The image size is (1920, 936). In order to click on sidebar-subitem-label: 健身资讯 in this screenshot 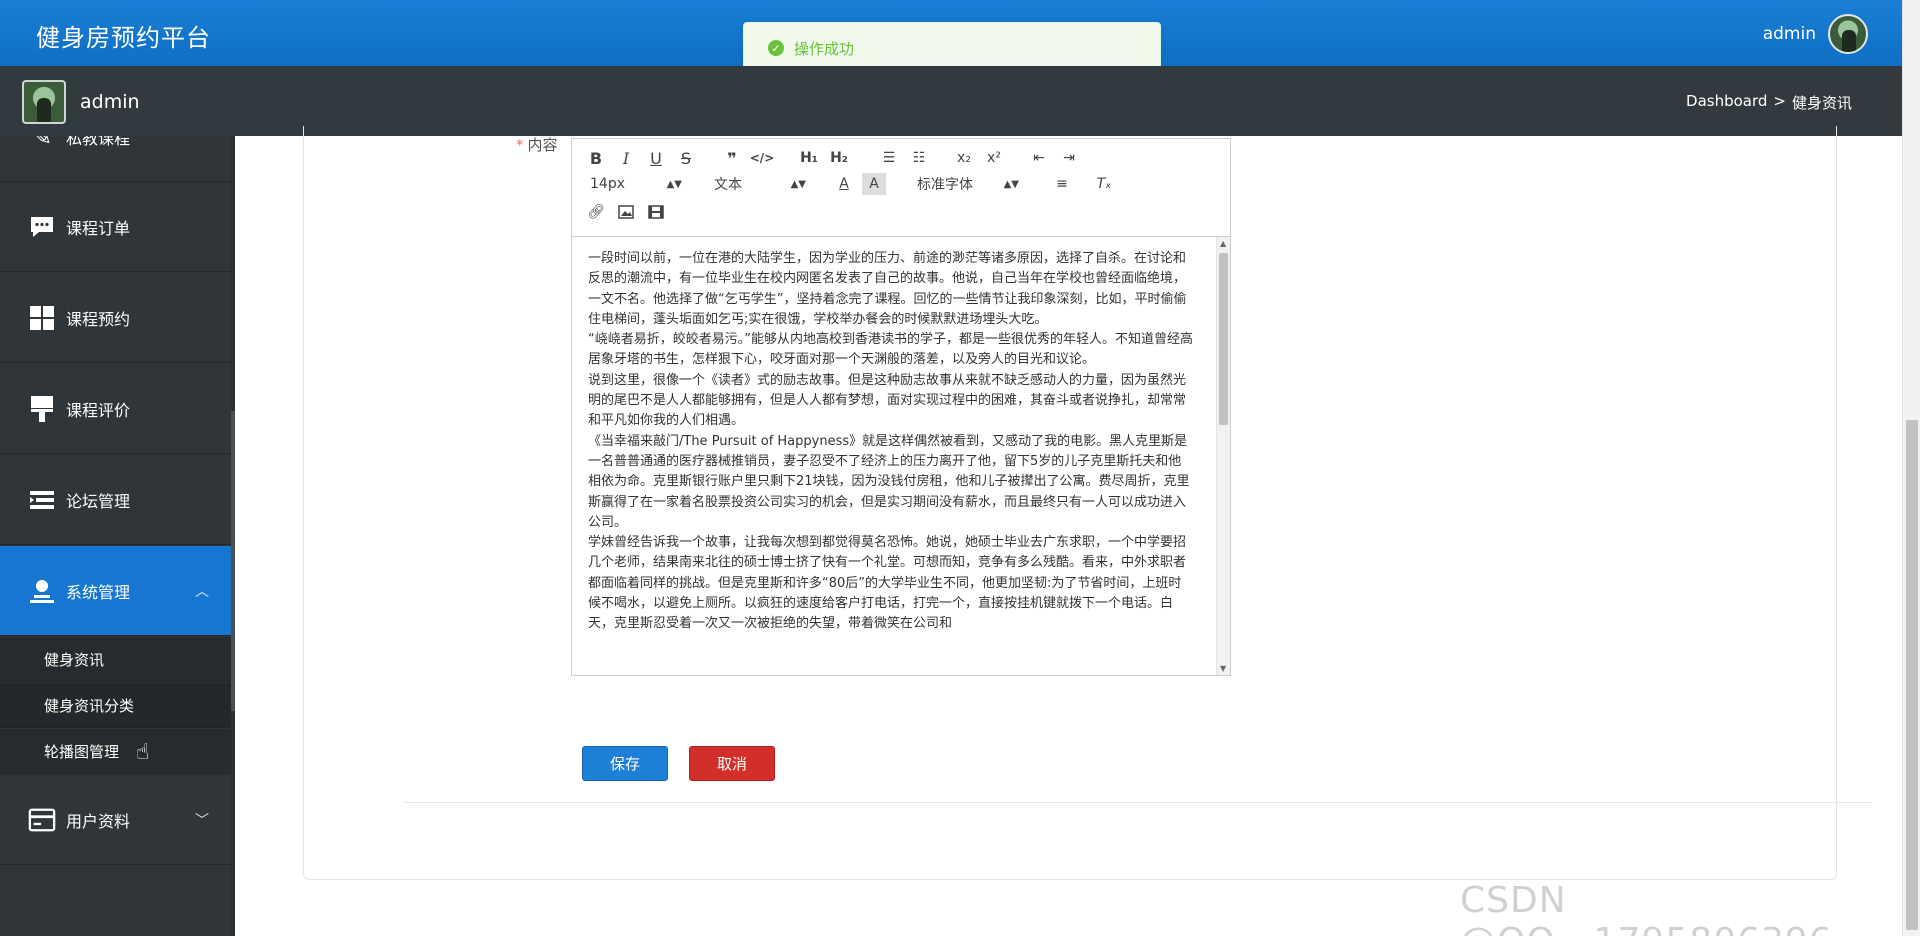, I will do `click(74, 659)`.